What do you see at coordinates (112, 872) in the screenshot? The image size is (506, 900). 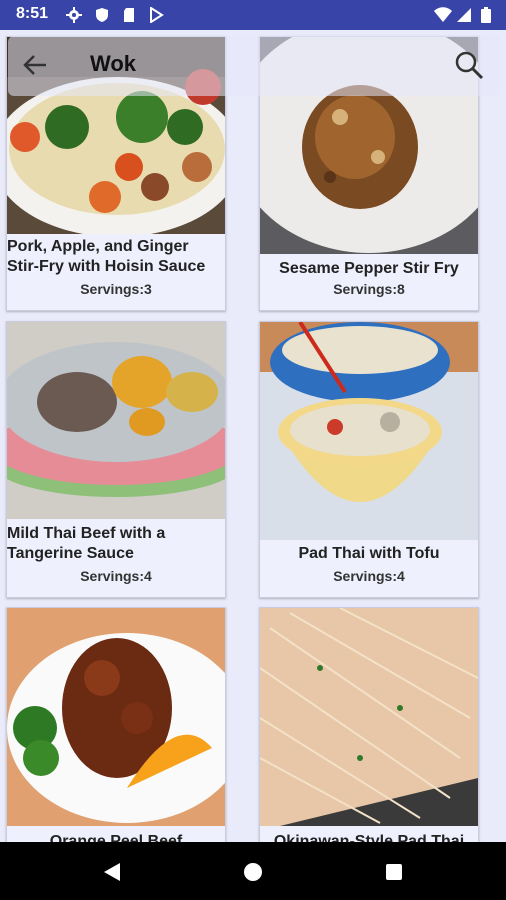 I see `back-triangle-icon` at bounding box center [112, 872].